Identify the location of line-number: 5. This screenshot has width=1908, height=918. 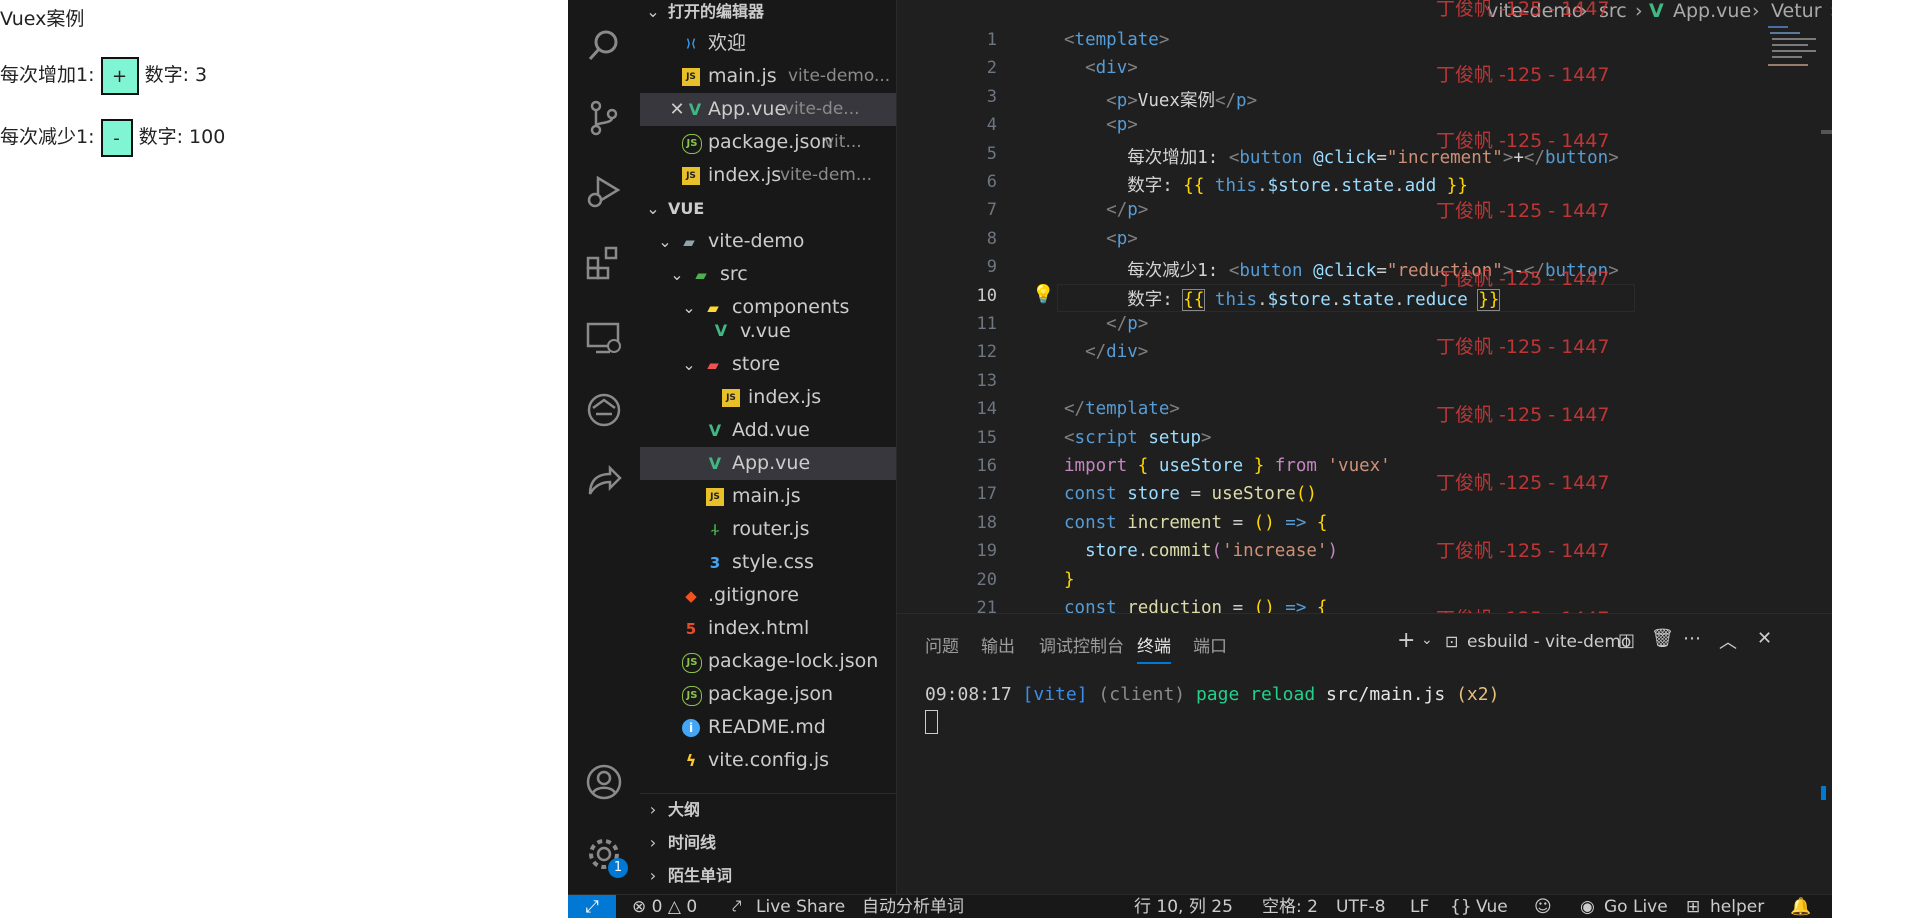
(991, 154).